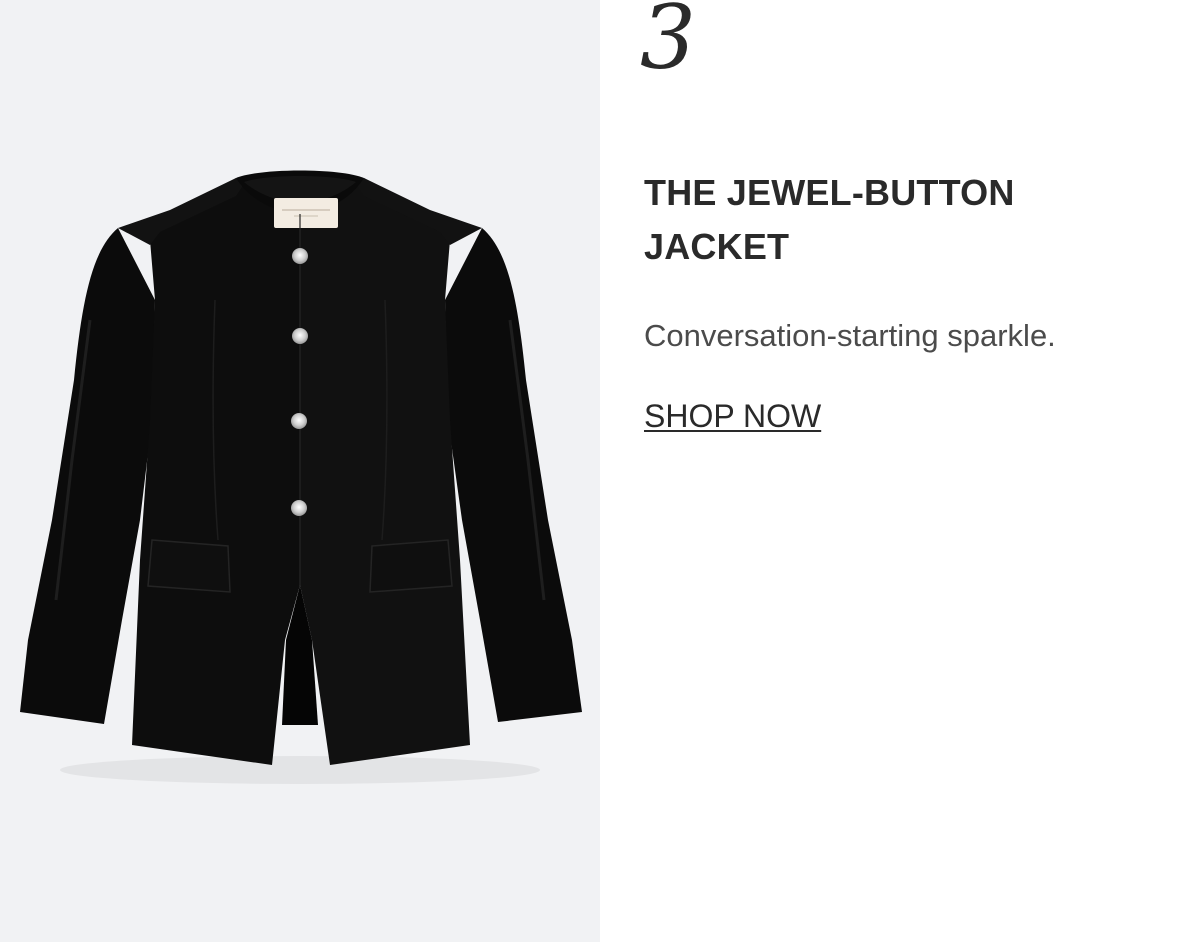 This screenshot has width=1200, height=942. Describe the element at coordinates (829, 219) in the screenshot. I see `product-title: THE JEWEL-BUTTON JACKET` at that location.